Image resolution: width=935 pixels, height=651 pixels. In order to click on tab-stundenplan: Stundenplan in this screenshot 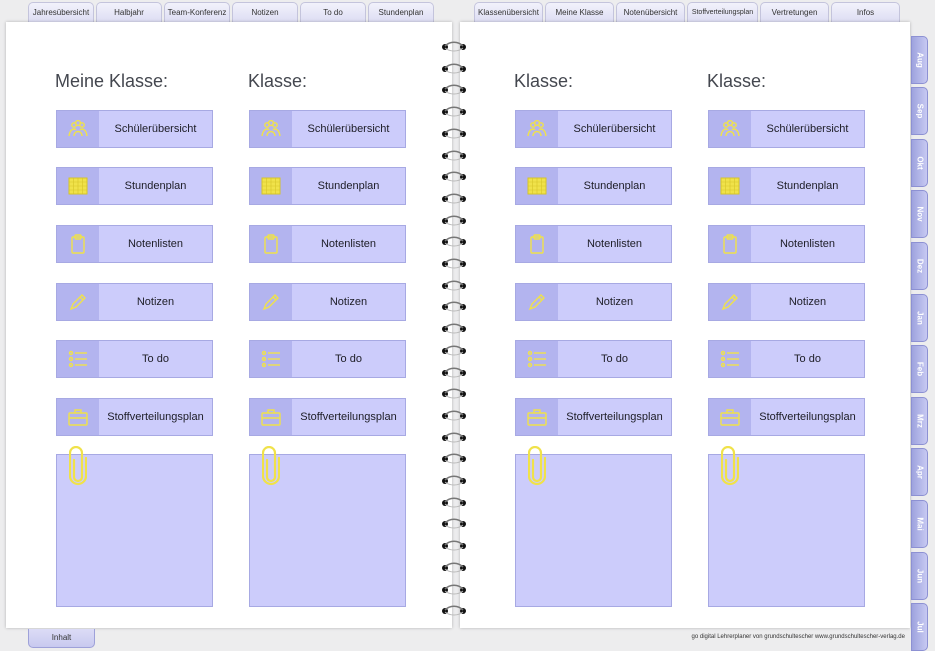, I will do `click(401, 12)`.